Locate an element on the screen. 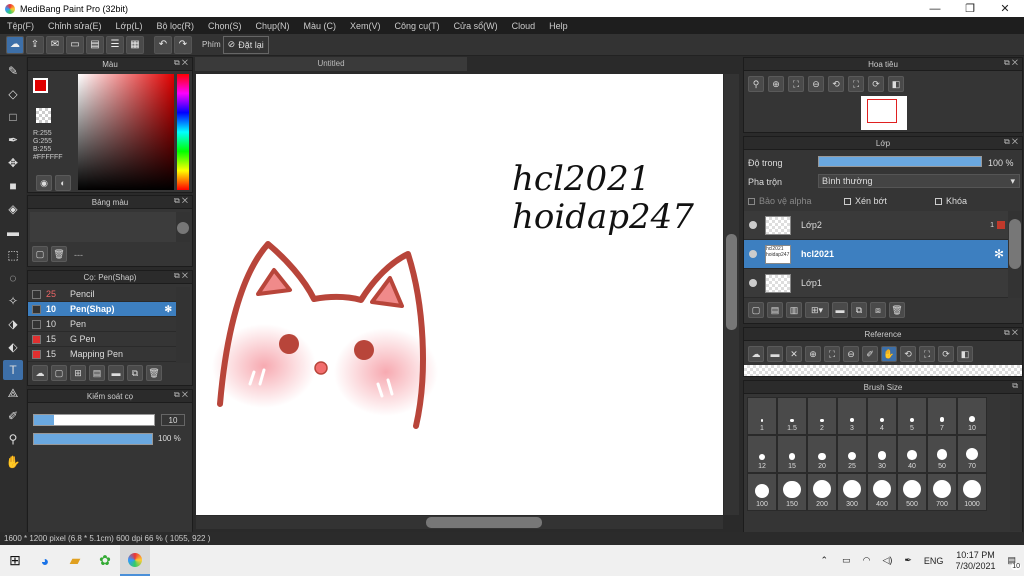 This screenshot has height=576, width=1024. brush-settings-icon: ▤ is located at coordinates (97, 373).